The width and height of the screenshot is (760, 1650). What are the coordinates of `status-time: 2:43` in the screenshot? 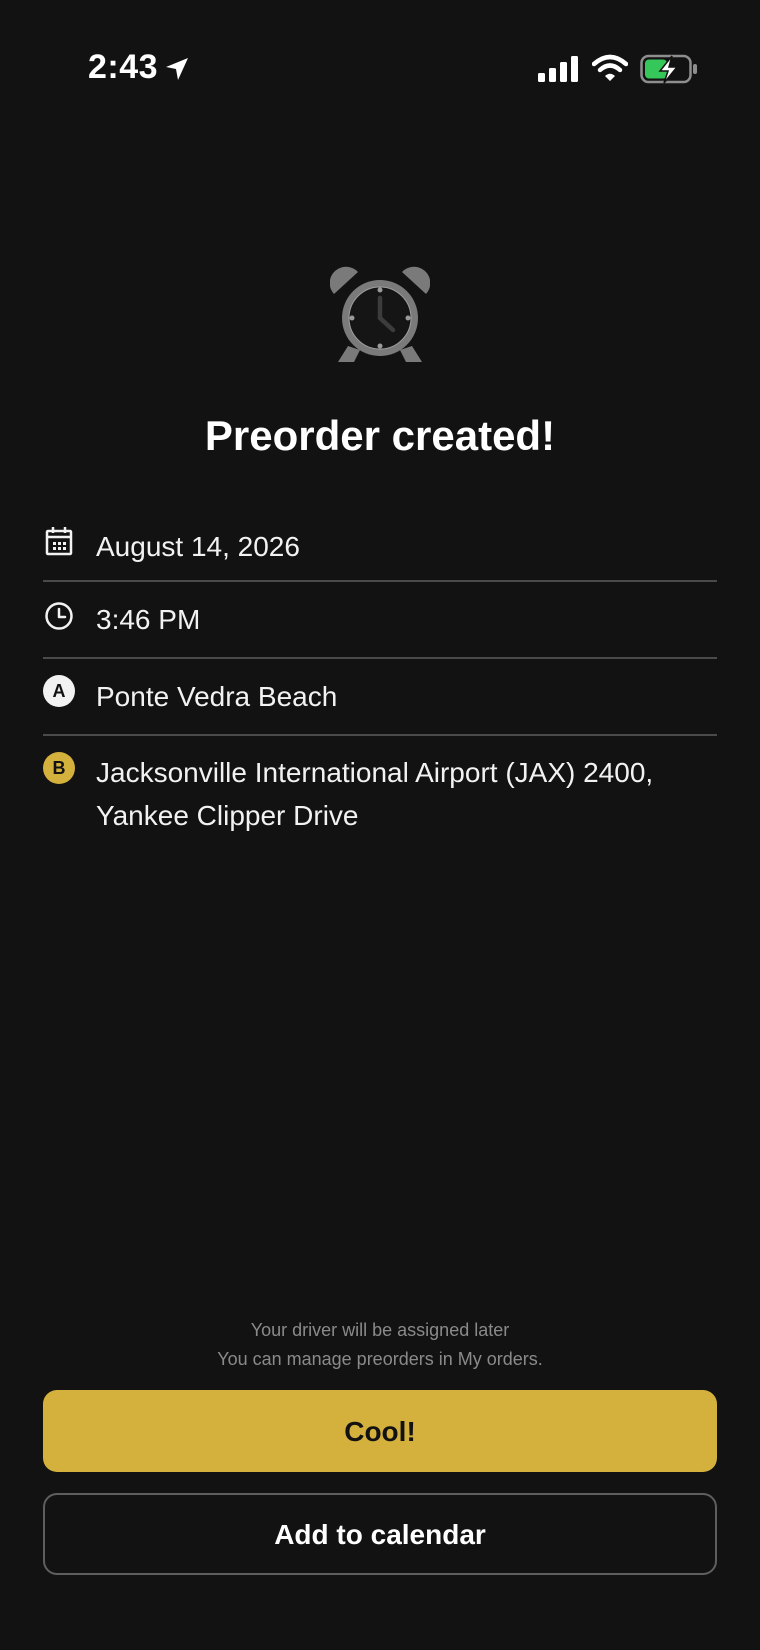 It's located at (123, 67).